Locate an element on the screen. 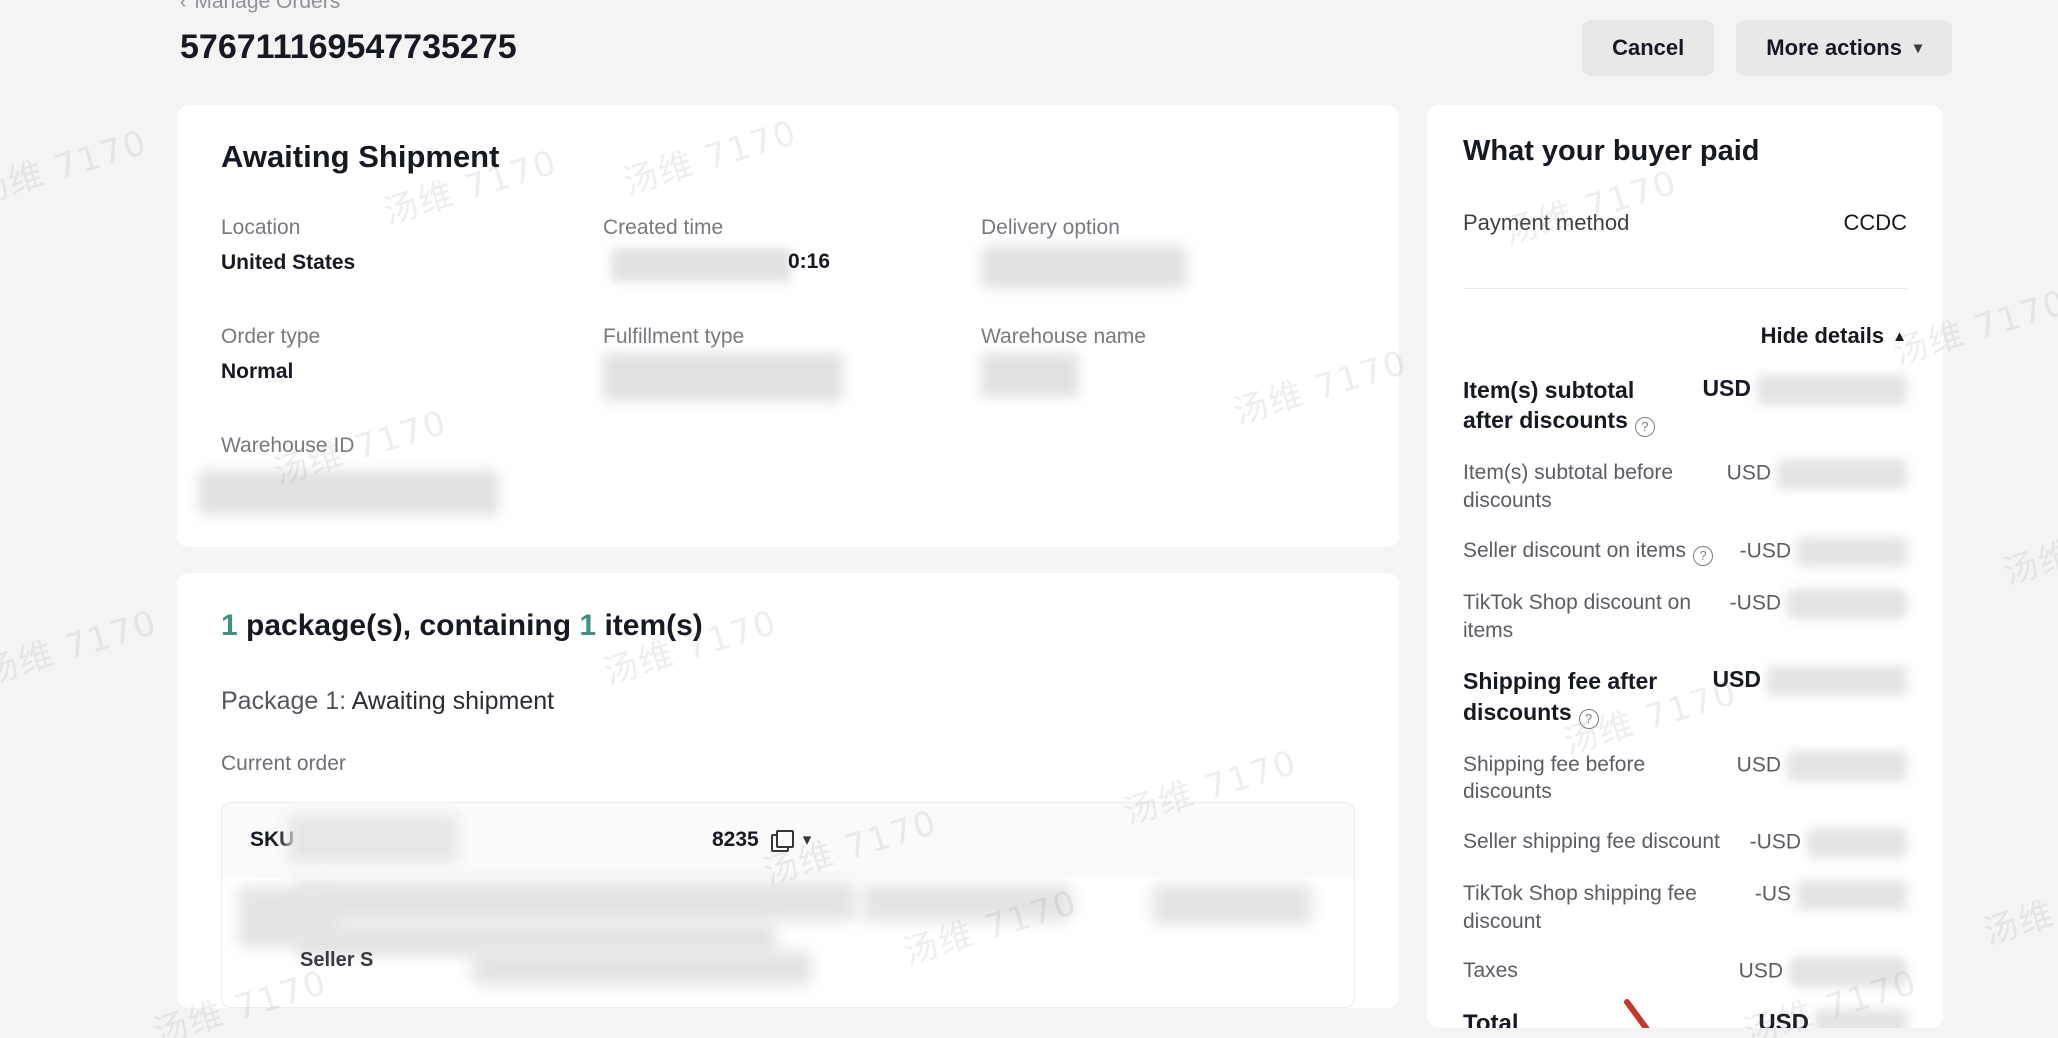 The height and width of the screenshot is (1038, 2058). fee-row: Shipping fee after discounts? USD is located at coordinates (1685, 697).